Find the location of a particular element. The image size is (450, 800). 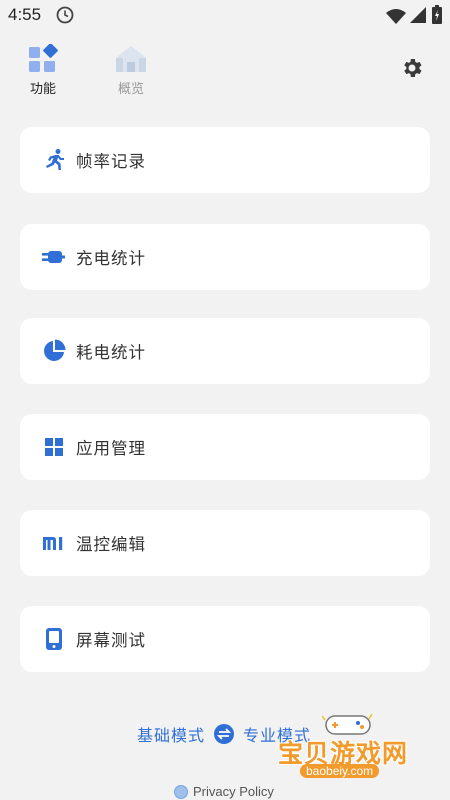

privacy-policy-label: Privacy Policy is located at coordinates (233, 791).